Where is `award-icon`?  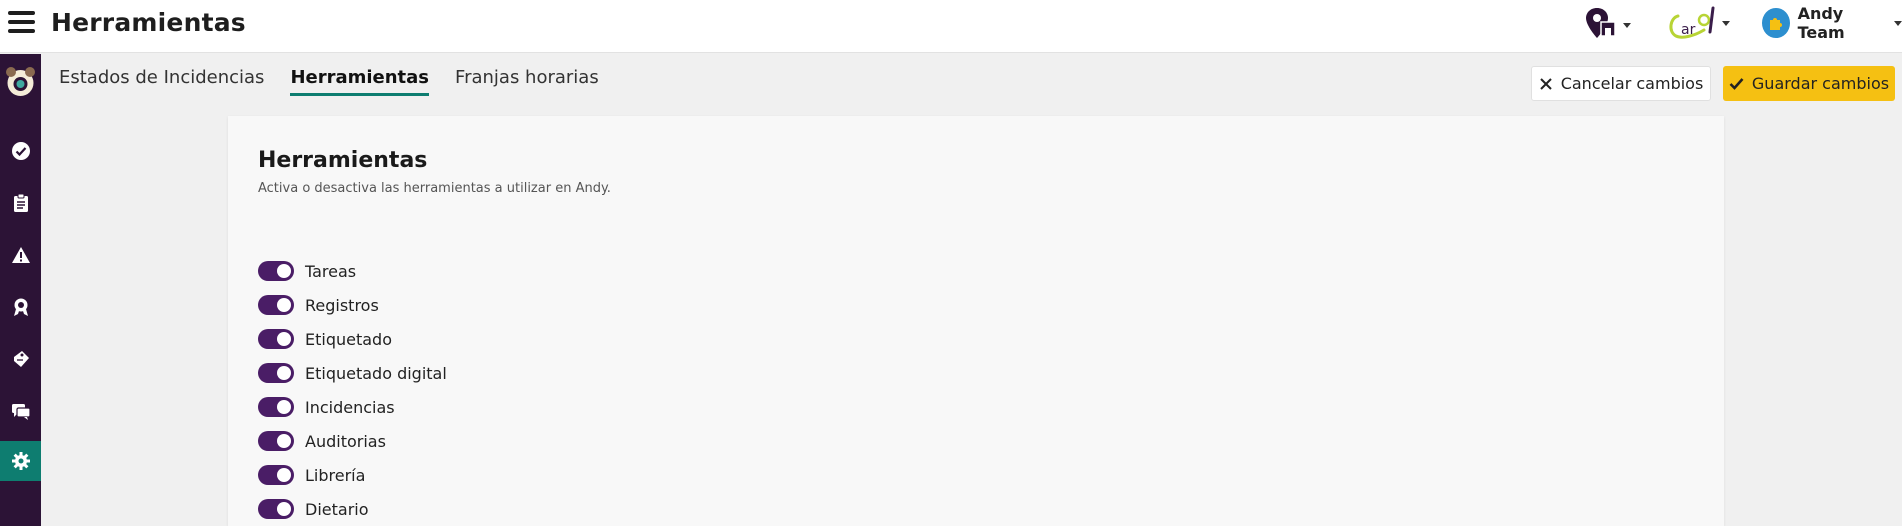 award-icon is located at coordinates (20, 307).